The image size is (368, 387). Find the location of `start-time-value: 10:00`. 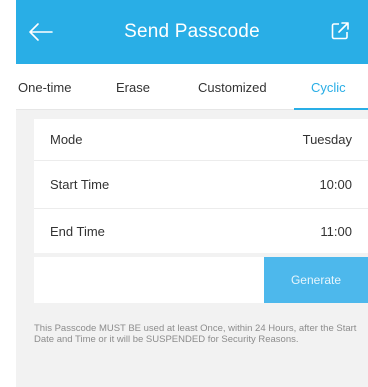

start-time-value: 10:00 is located at coordinates (335, 184).